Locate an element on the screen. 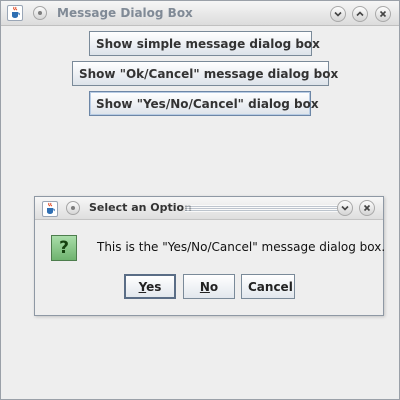 The image size is (400, 400). window-title: Message Dialog Box is located at coordinates (125, 13).